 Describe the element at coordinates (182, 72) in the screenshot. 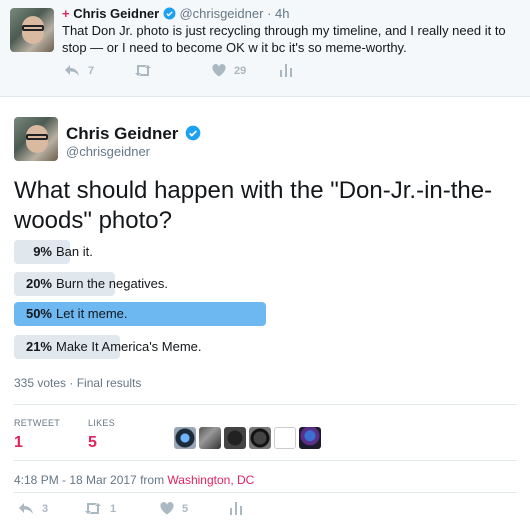

I see `parent-tweet-actions: 7 29` at that location.